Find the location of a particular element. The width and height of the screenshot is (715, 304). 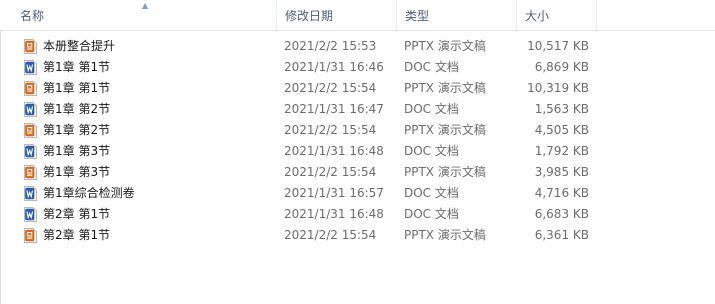

column-header-empty is located at coordinates (655, 15).